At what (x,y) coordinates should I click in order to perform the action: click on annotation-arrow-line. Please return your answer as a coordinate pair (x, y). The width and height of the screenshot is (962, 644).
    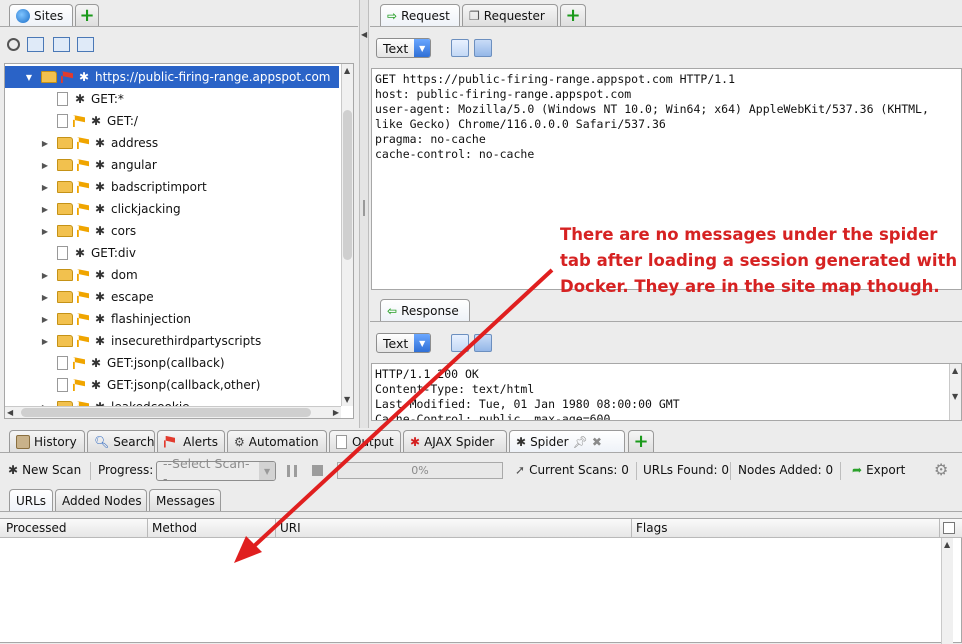
    Looking at the image, I should click on (402, 409).